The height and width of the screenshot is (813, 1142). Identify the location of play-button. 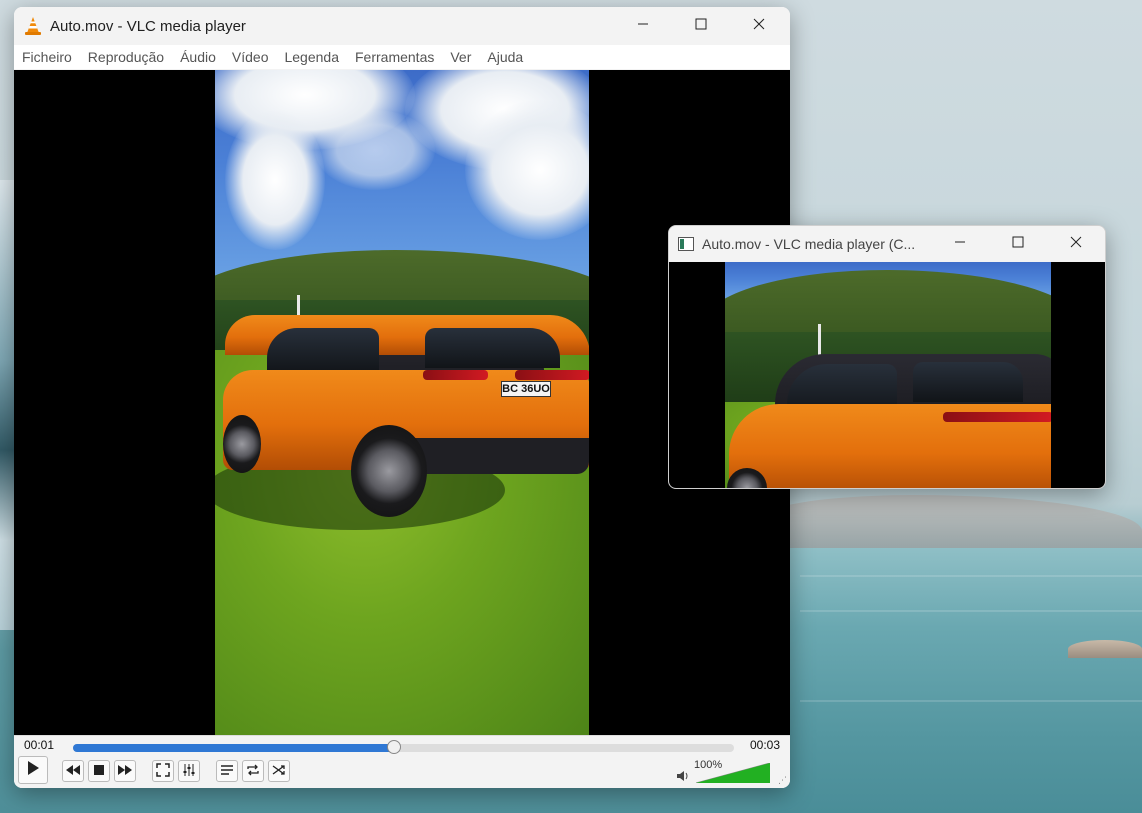
(33, 770).